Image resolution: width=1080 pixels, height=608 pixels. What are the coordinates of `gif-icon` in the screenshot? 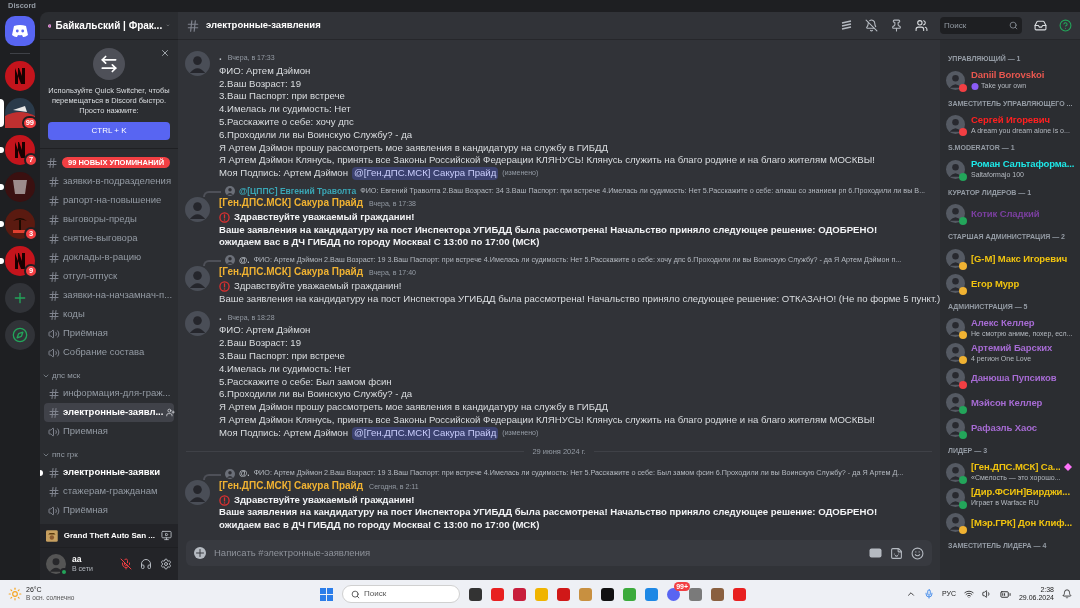 It's located at (875, 553).